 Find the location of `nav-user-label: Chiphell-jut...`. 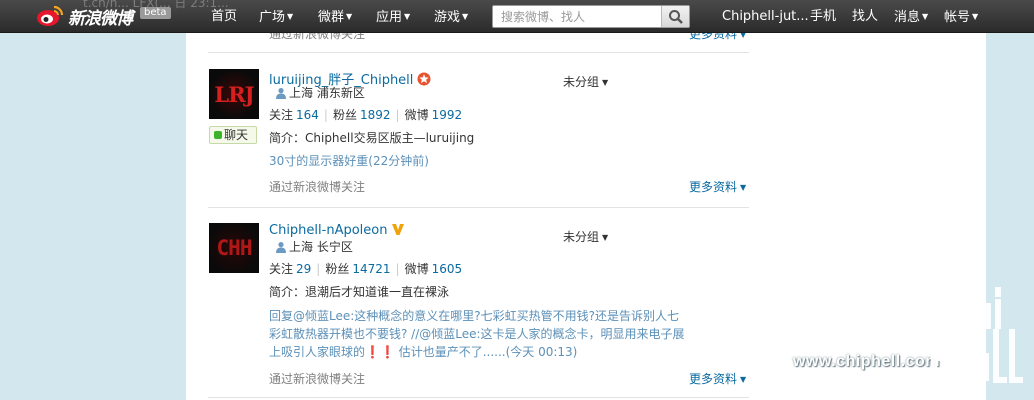

nav-user-label: Chiphell-jut... is located at coordinates (765, 16).